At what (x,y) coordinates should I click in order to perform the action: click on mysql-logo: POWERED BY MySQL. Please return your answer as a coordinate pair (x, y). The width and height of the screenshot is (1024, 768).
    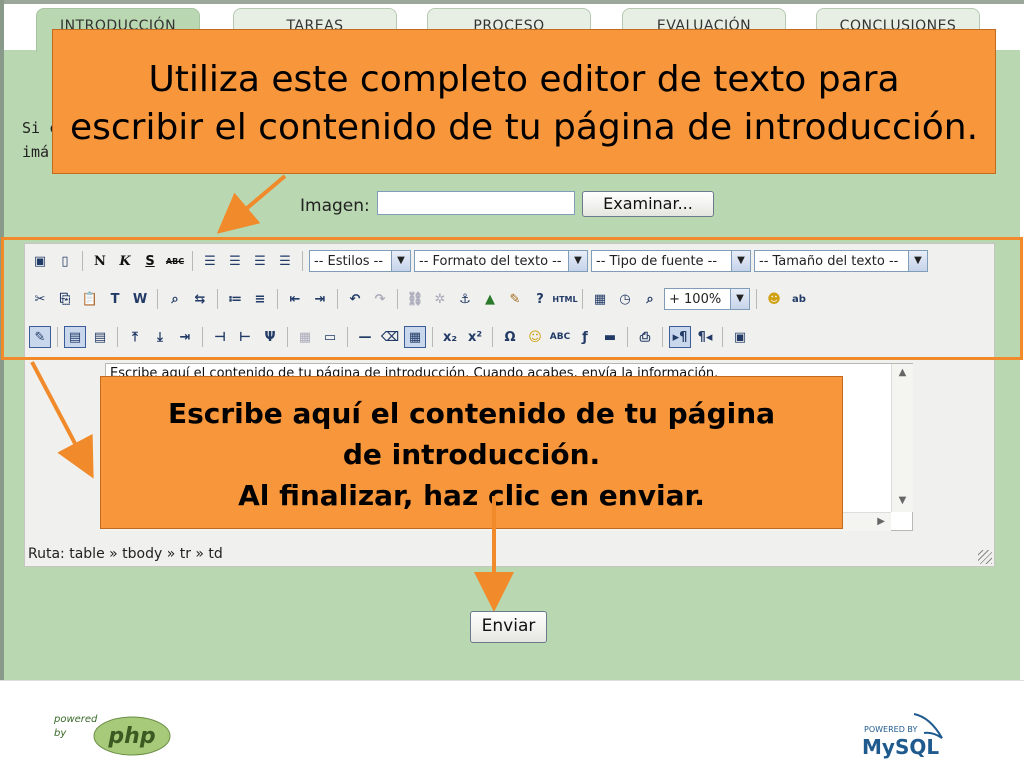
    Looking at the image, I should click on (902, 736).